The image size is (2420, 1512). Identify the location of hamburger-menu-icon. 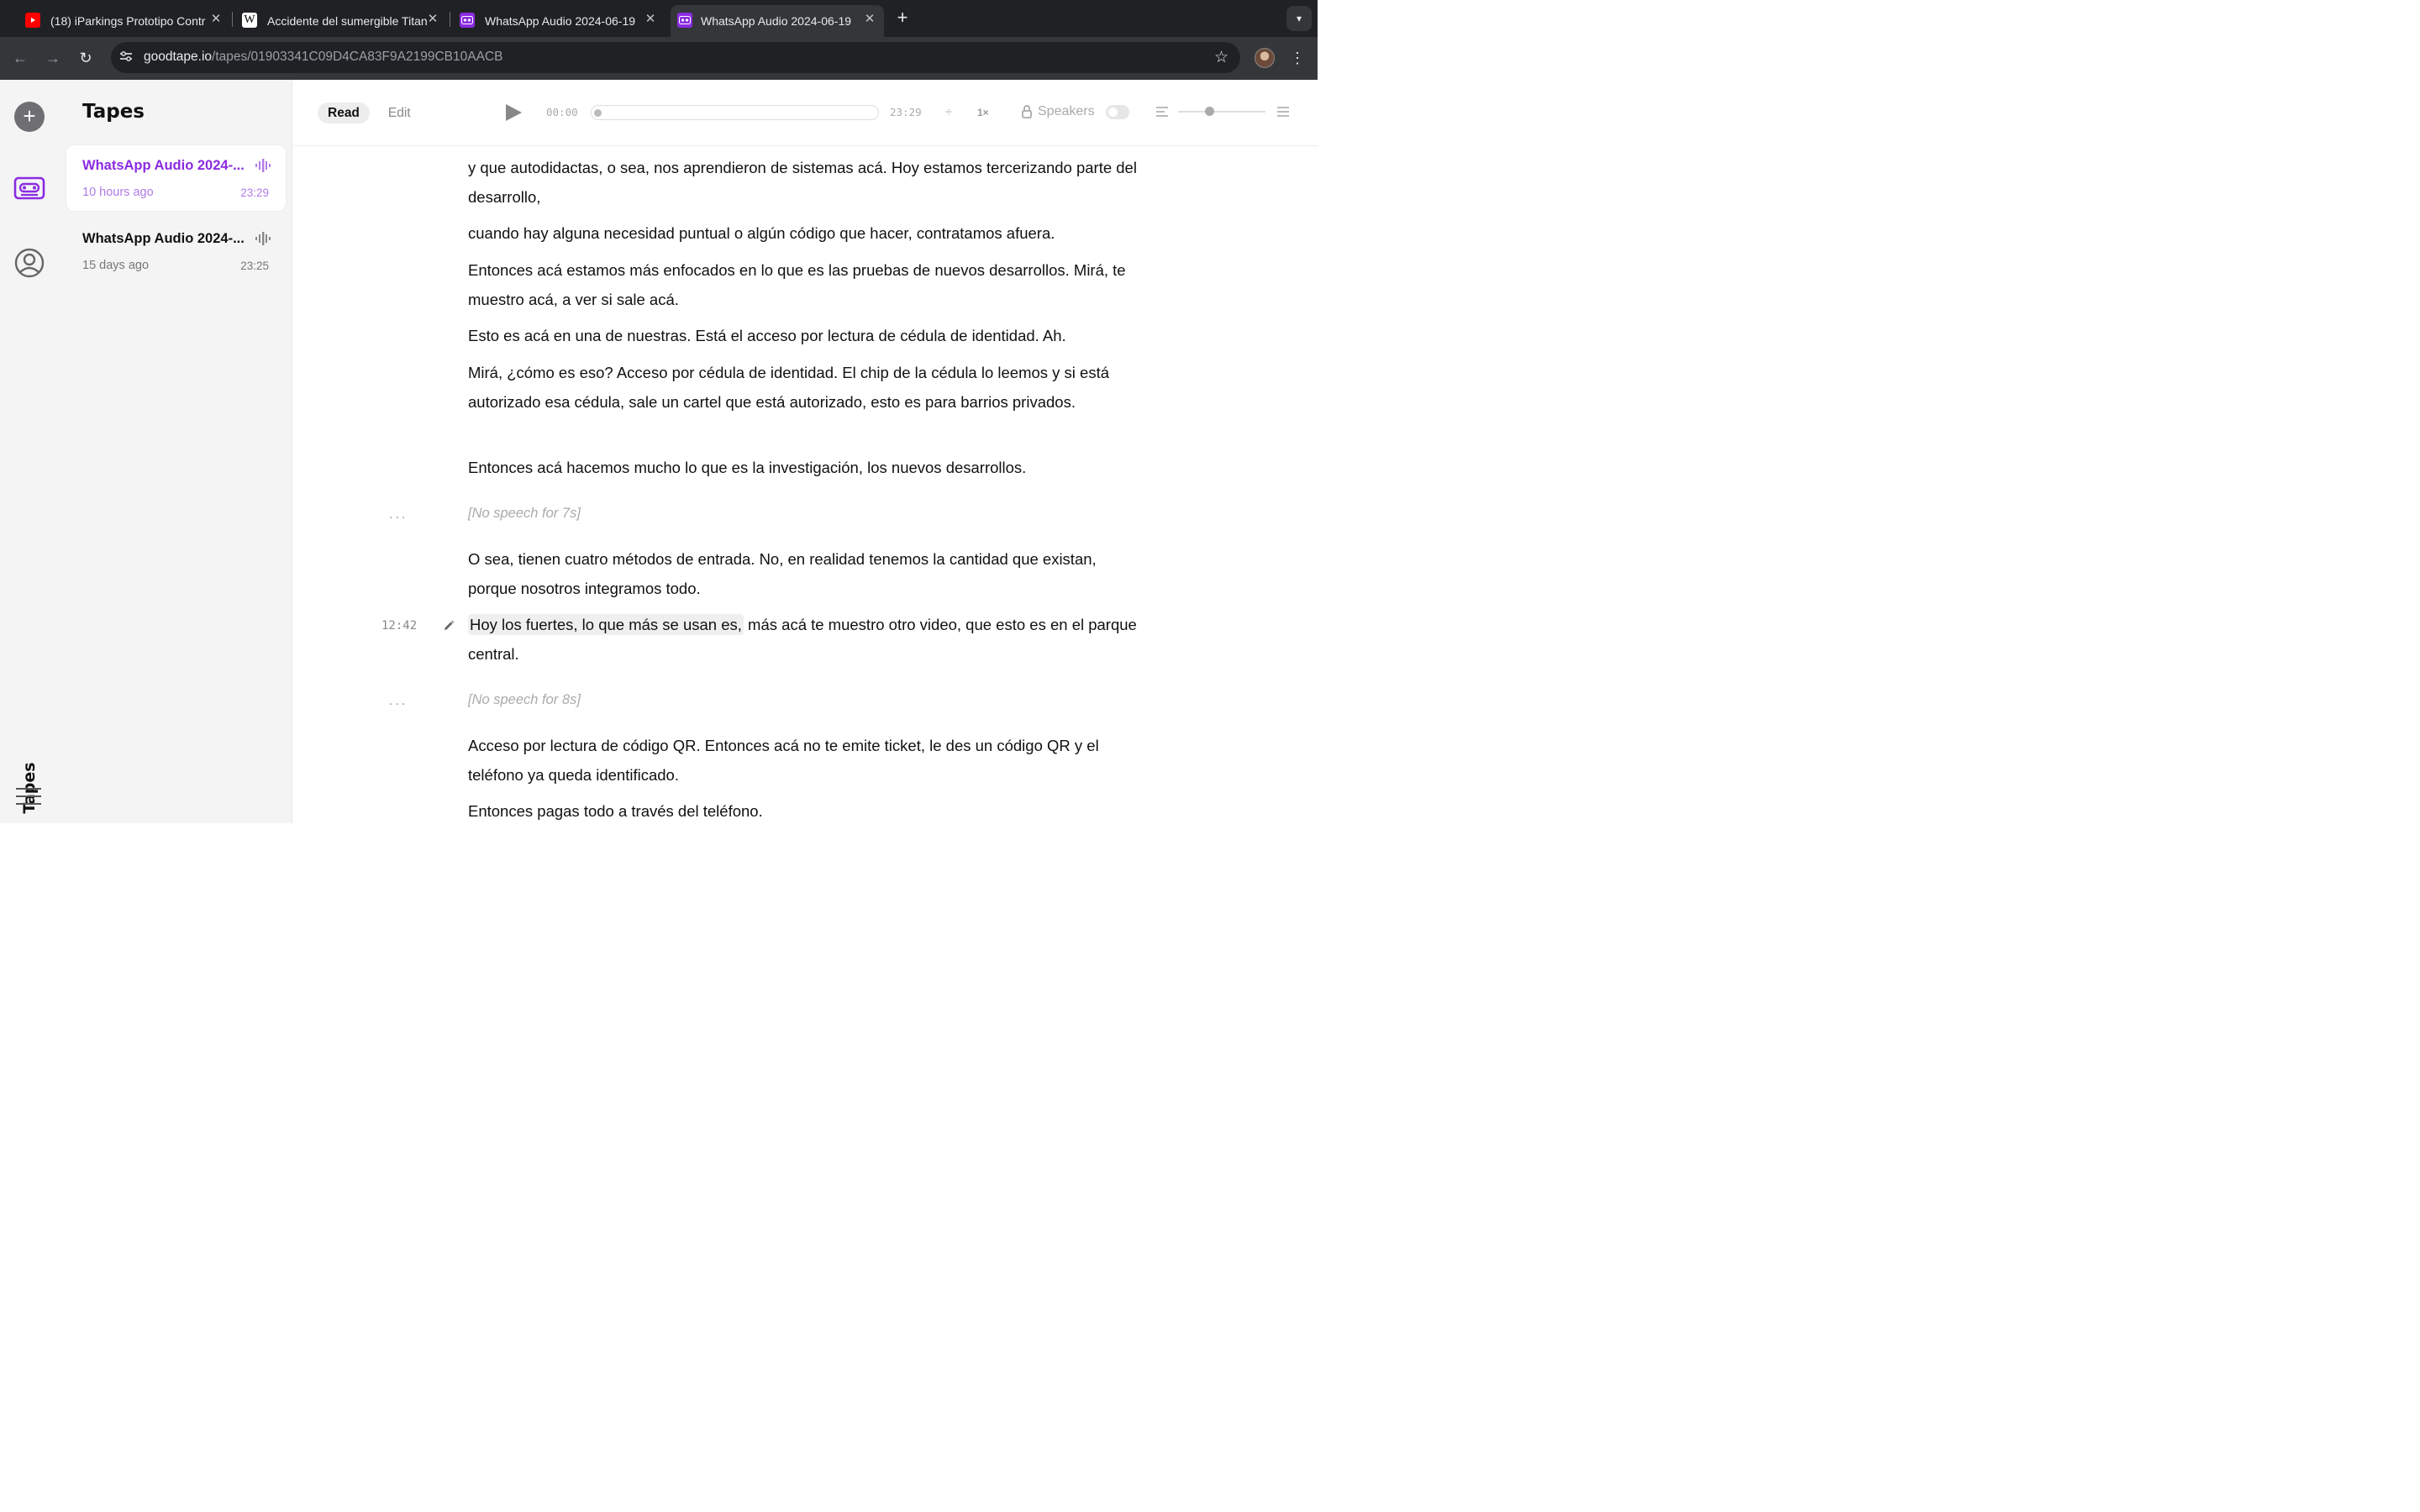
(28, 798).